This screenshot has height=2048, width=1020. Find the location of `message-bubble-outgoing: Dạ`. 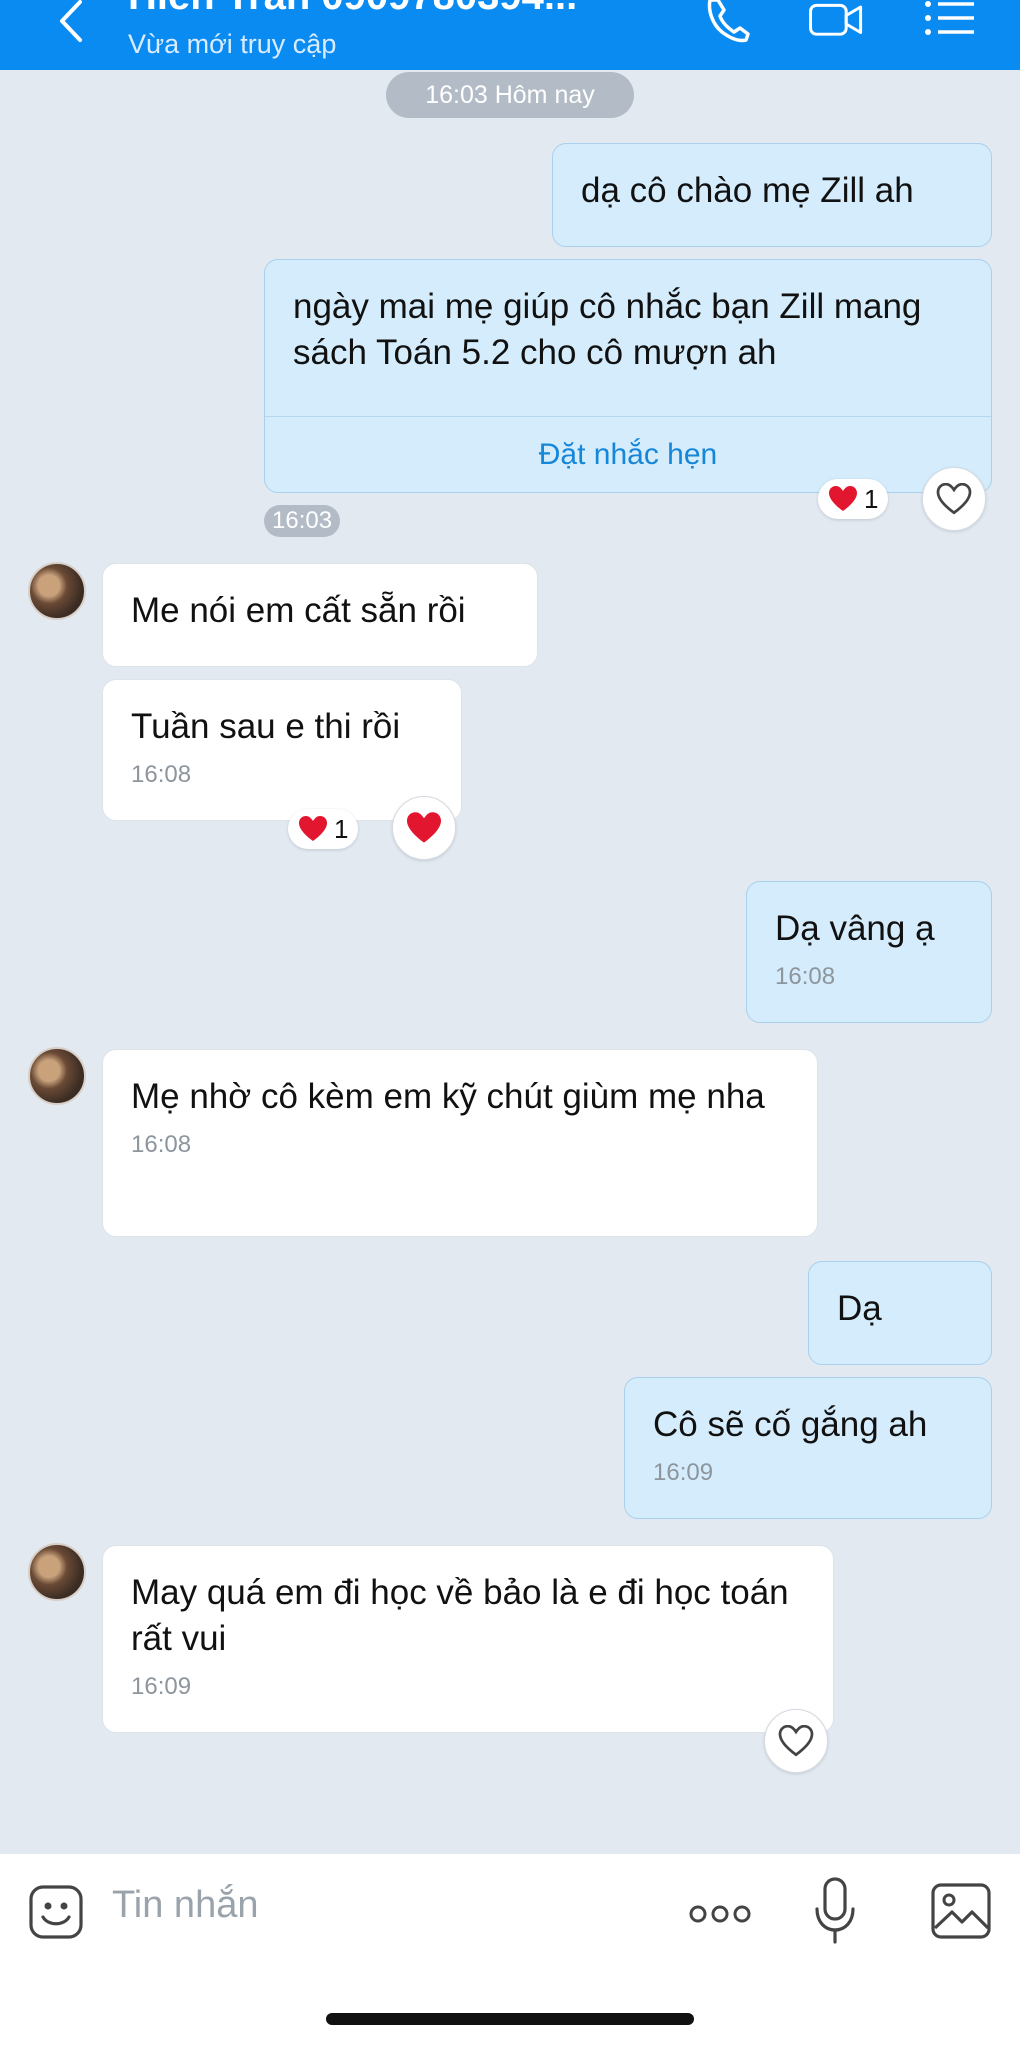

message-bubble-outgoing: Dạ is located at coordinates (900, 1313).